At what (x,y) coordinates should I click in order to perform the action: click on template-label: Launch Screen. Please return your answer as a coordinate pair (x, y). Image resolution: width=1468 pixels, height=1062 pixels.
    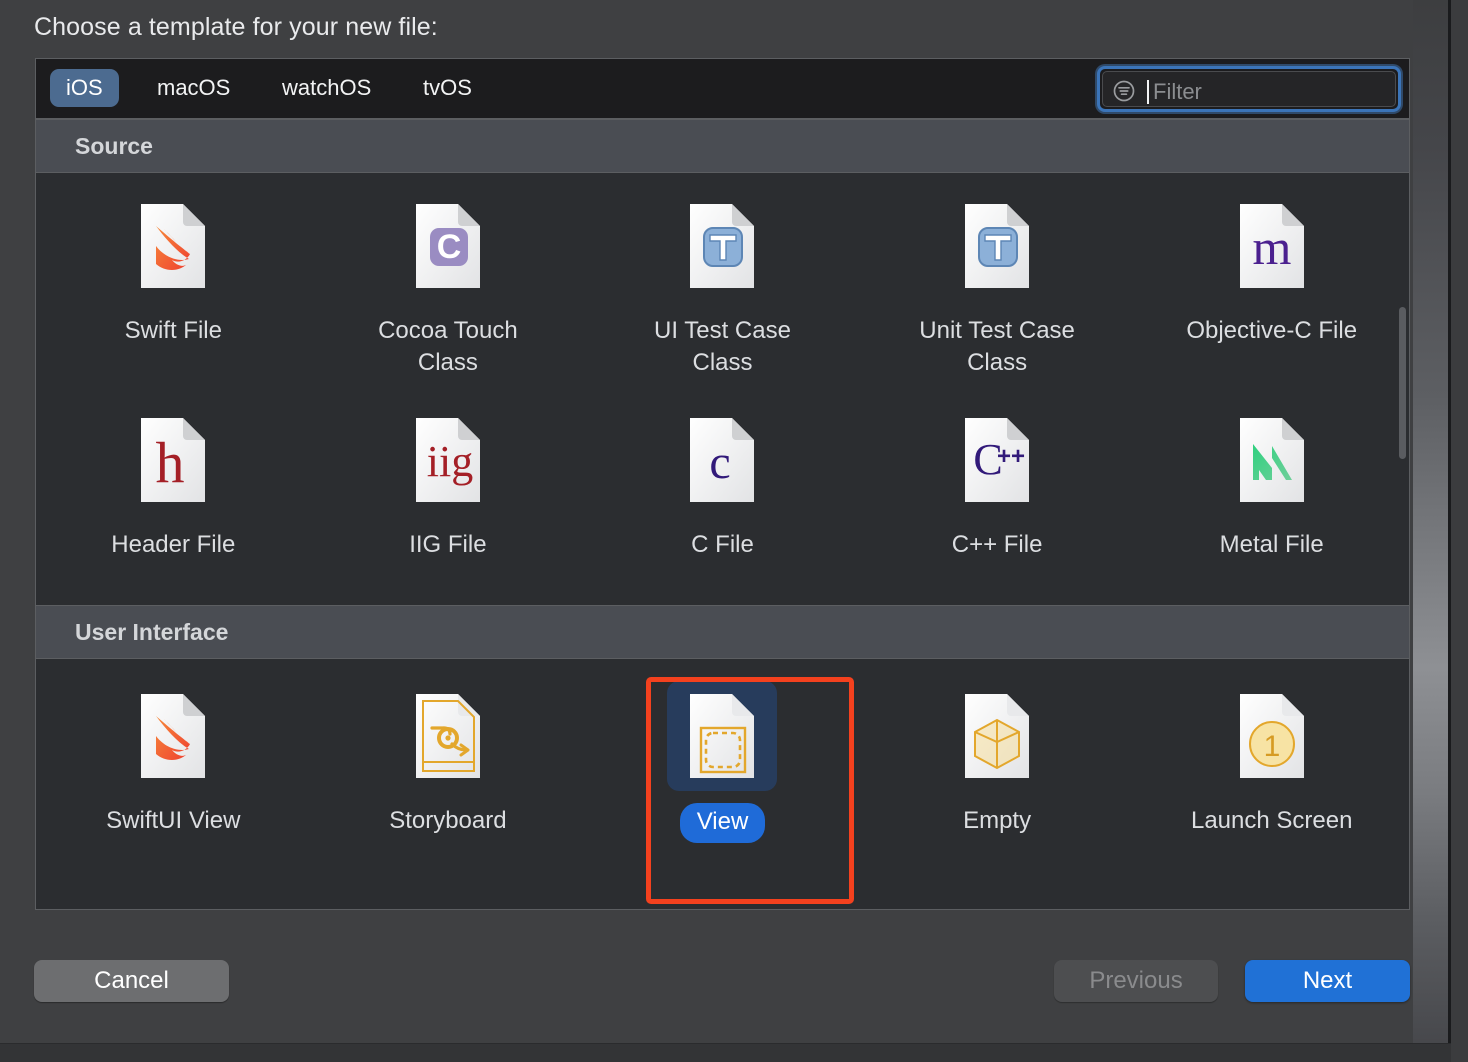
    Looking at the image, I should click on (1271, 820).